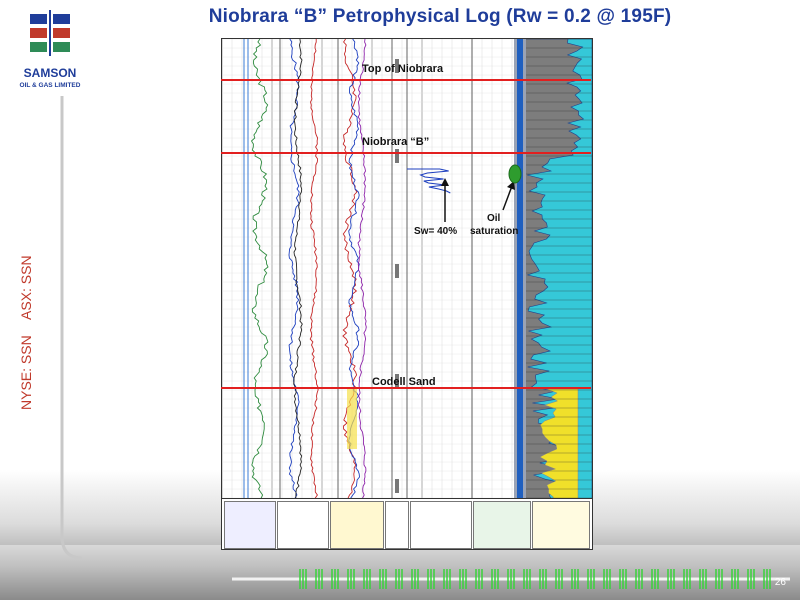 Image resolution: width=800 pixels, height=605 pixels. I want to click on annotation-arrows, so click(481, 193).